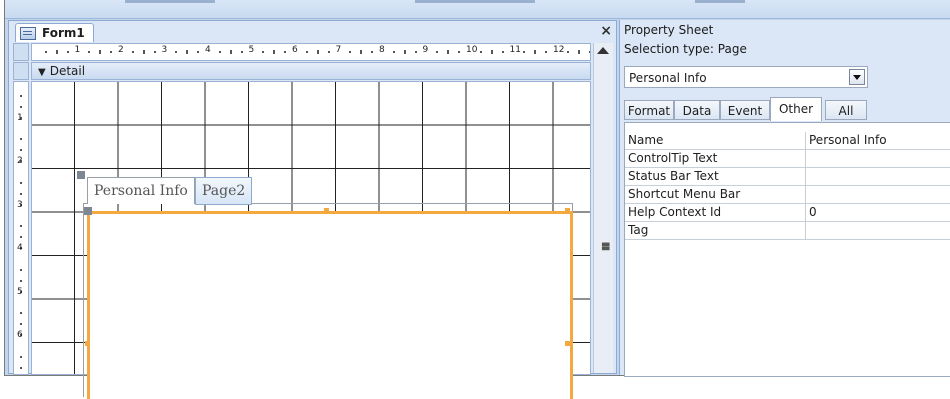 The height and width of the screenshot is (399, 950). Describe the element at coordinates (326, 210) in the screenshot. I see `resize-handle-top` at that location.